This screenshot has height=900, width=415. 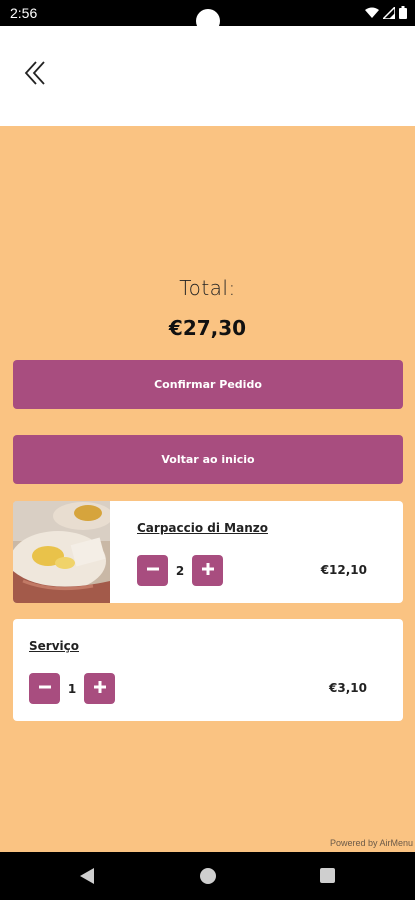 I want to click on status-icons, so click(x=386, y=12).